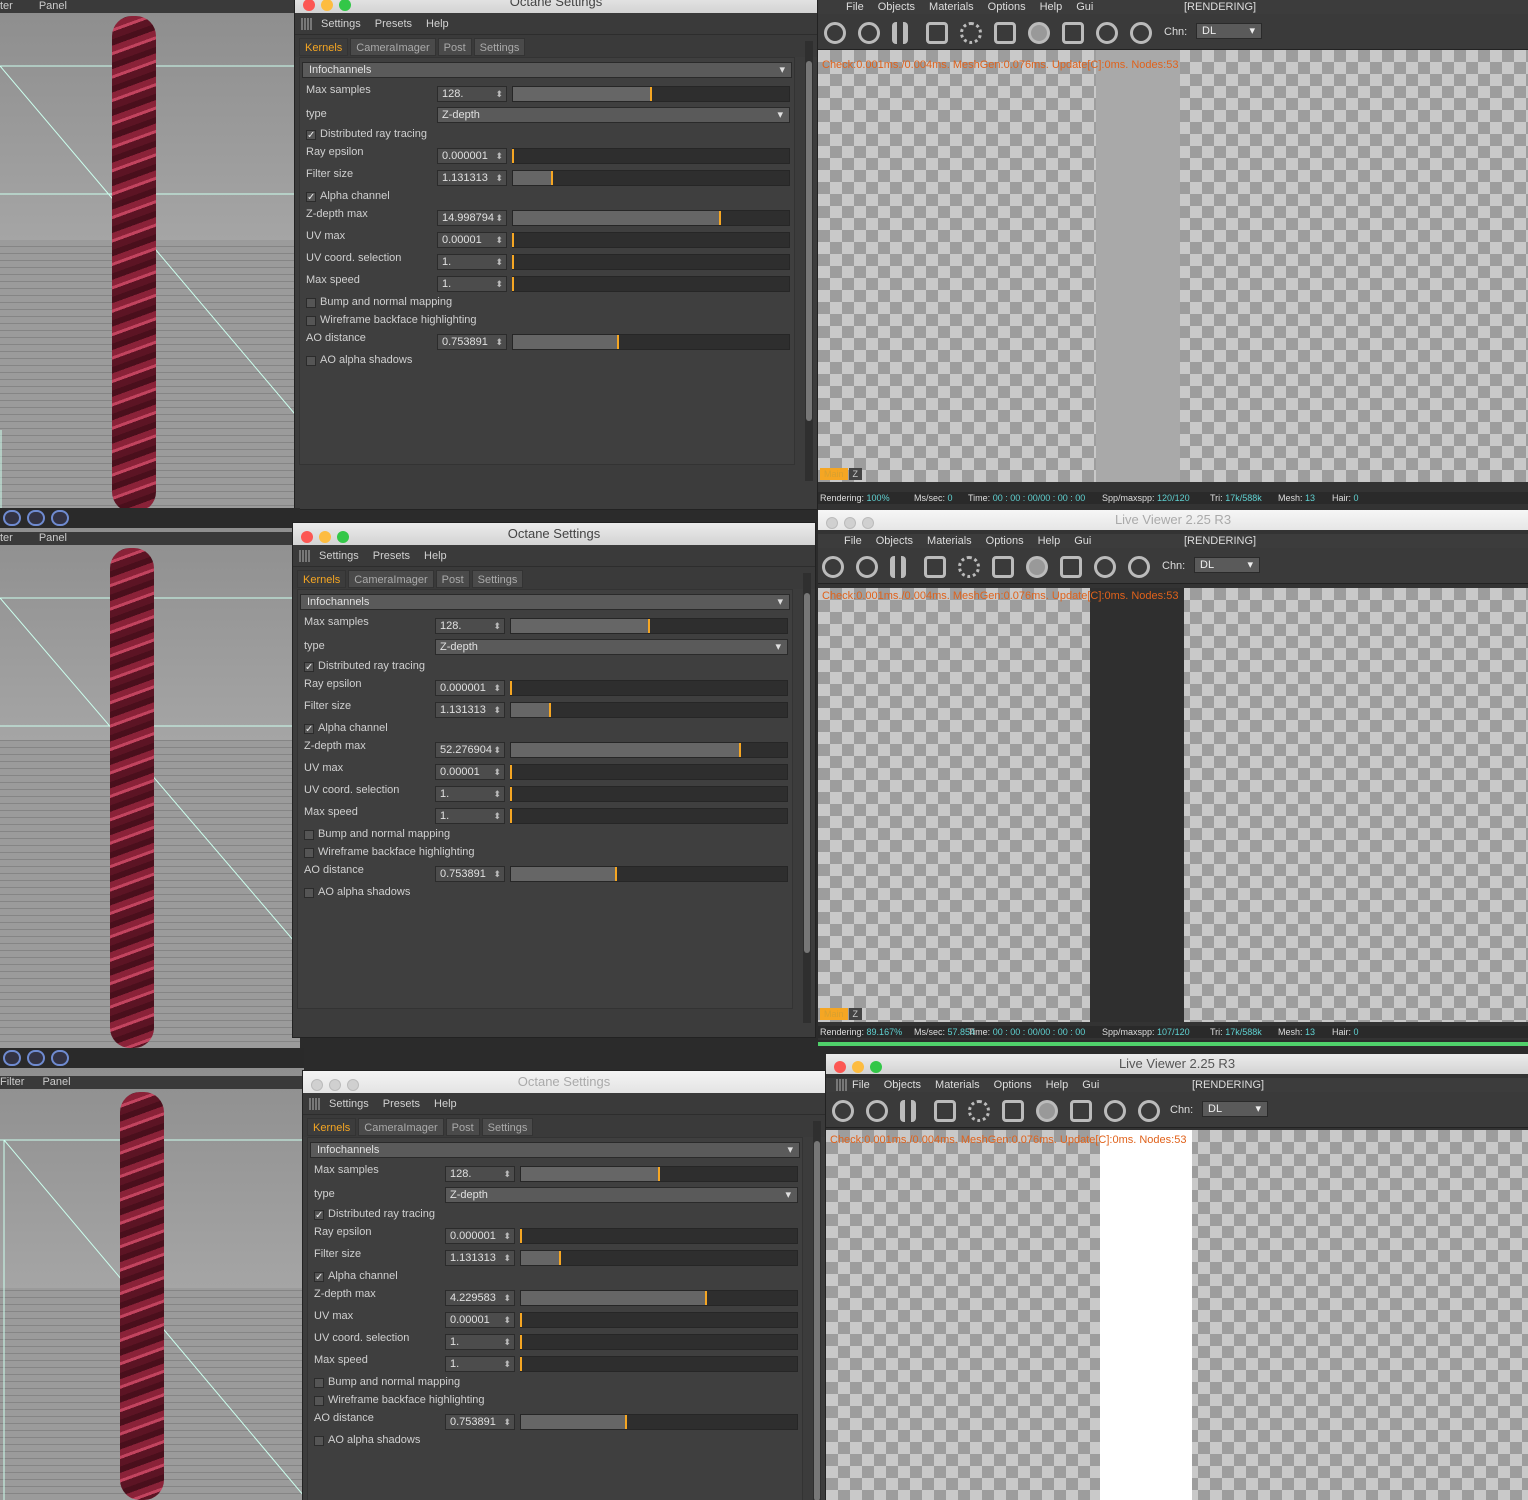 Image resolution: width=1528 pixels, height=1500 pixels. I want to click on pause-icon, so click(908, 1111).